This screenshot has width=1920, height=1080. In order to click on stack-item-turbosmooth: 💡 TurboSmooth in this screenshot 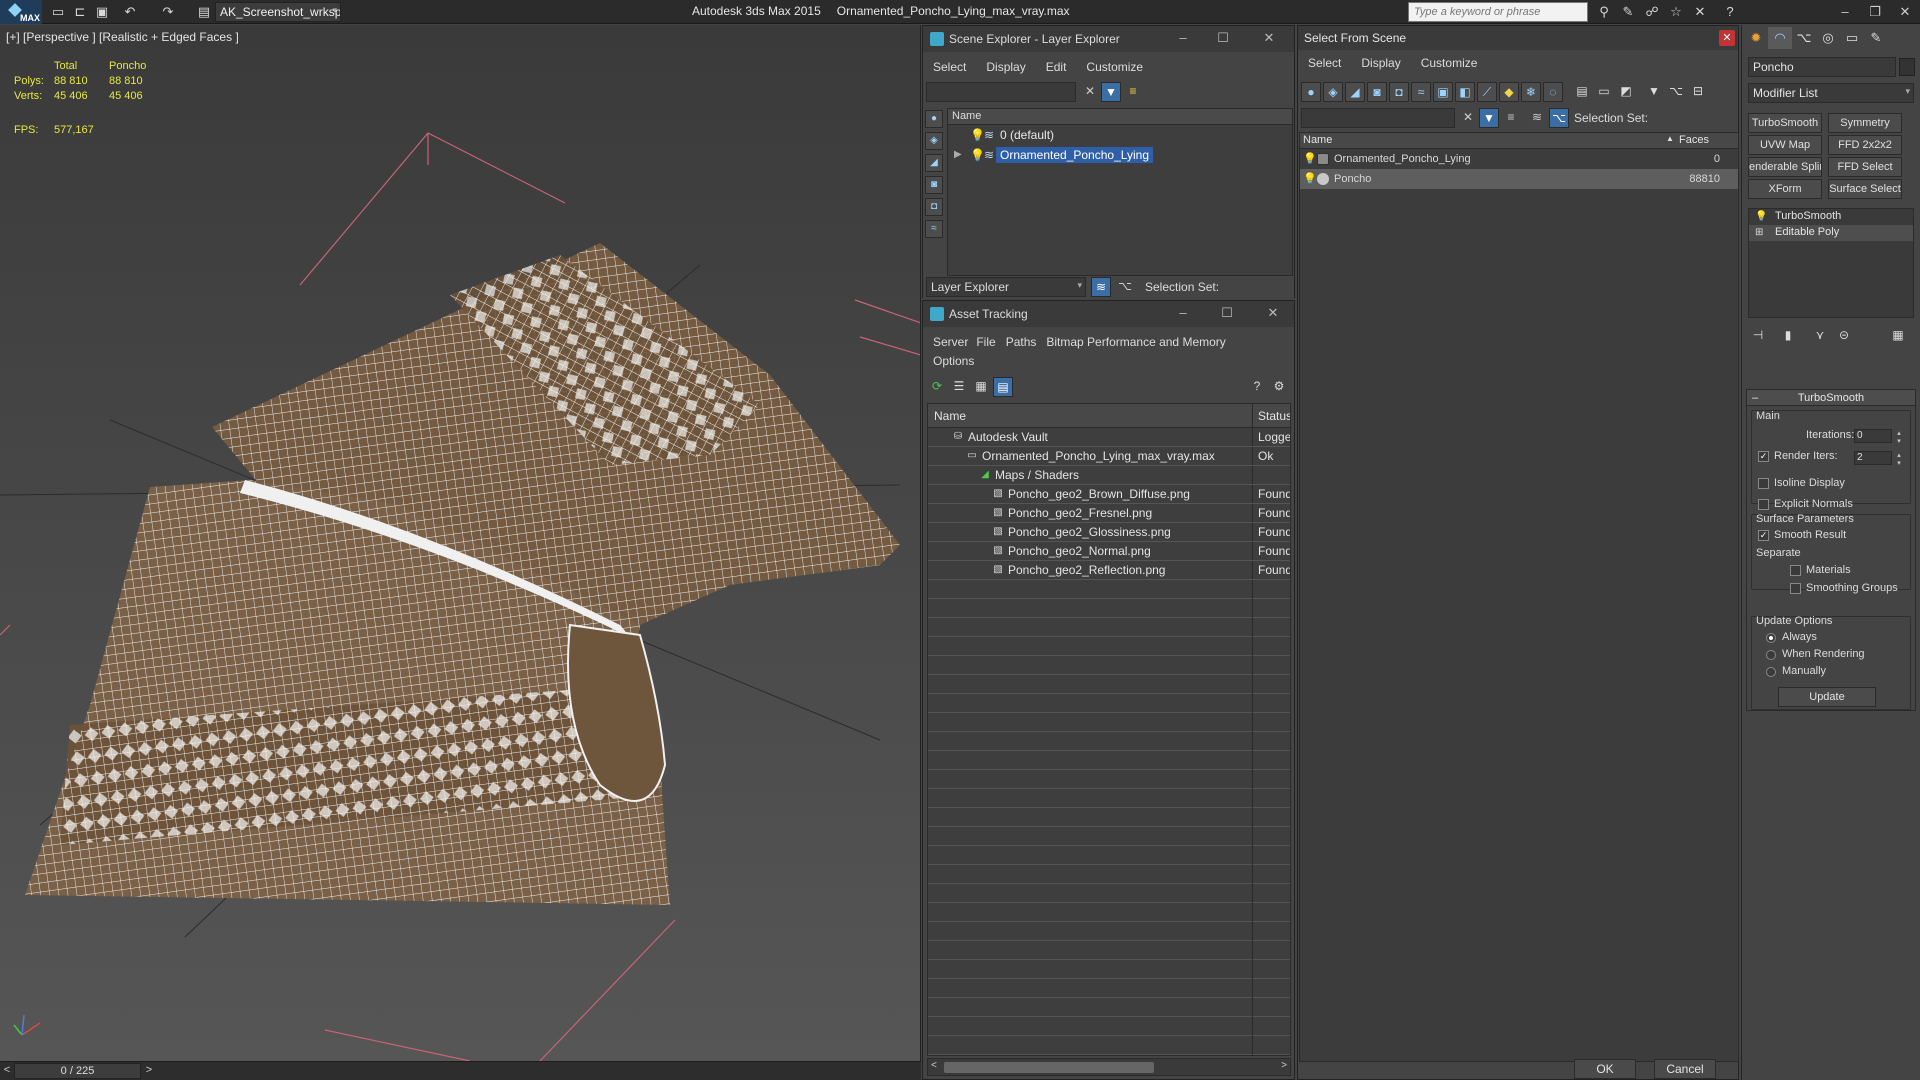, I will do `click(1831, 217)`.